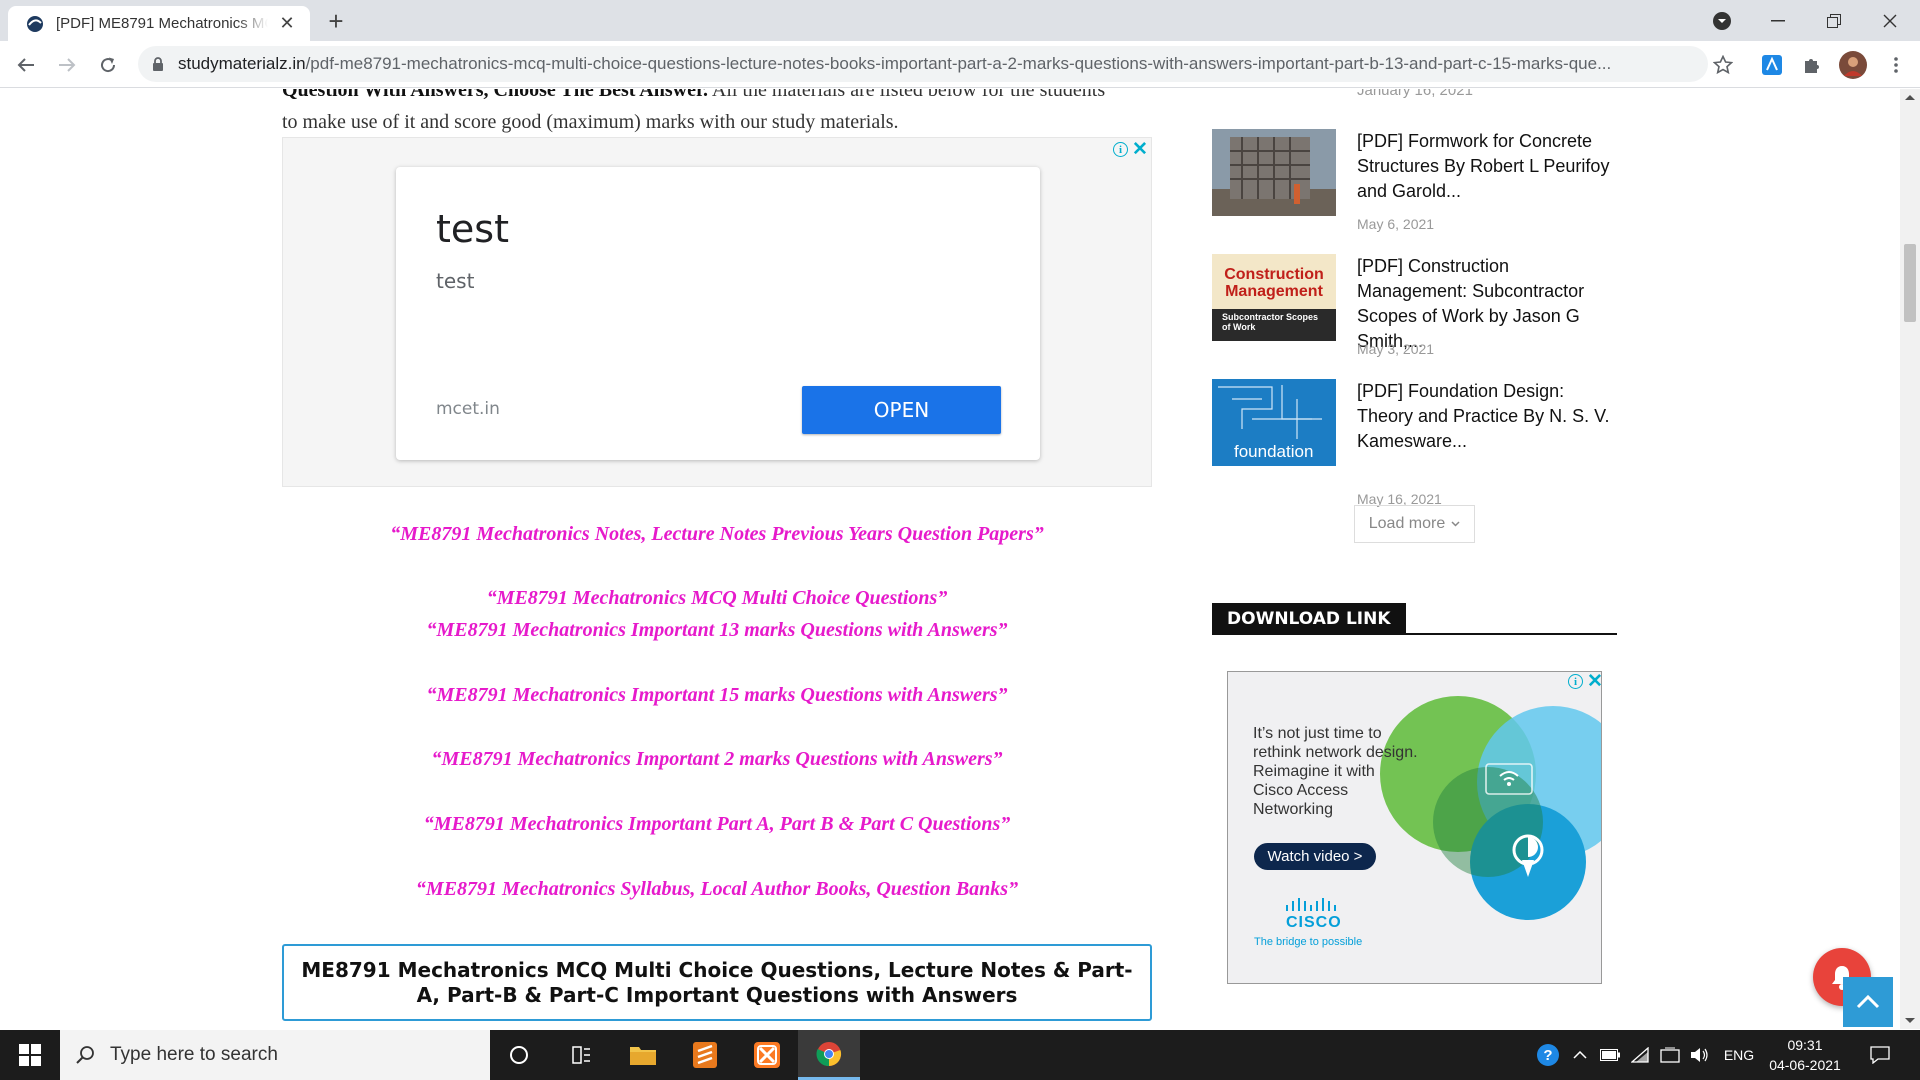 The width and height of the screenshot is (1920, 1080). Describe the element at coordinates (1910, 283) in the screenshot. I see `scroll-thumb` at that location.